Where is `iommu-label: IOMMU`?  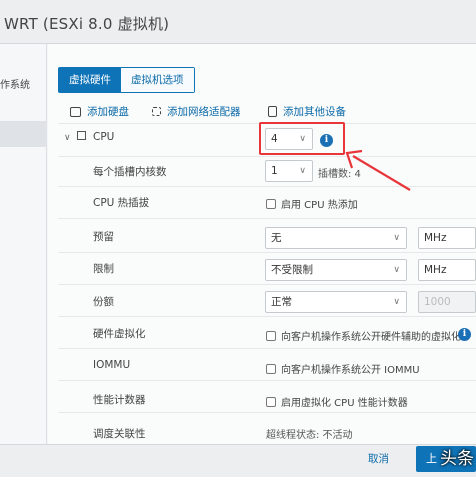
iommu-label: IOMMU is located at coordinates (112, 365).